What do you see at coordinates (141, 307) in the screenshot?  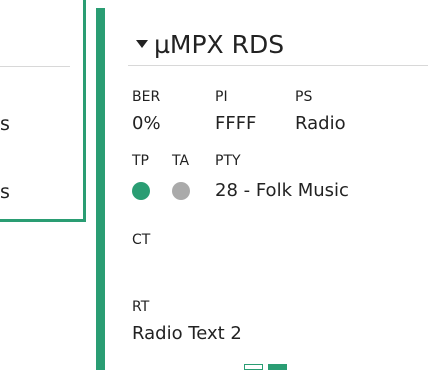 I see `rt-label: RT` at bounding box center [141, 307].